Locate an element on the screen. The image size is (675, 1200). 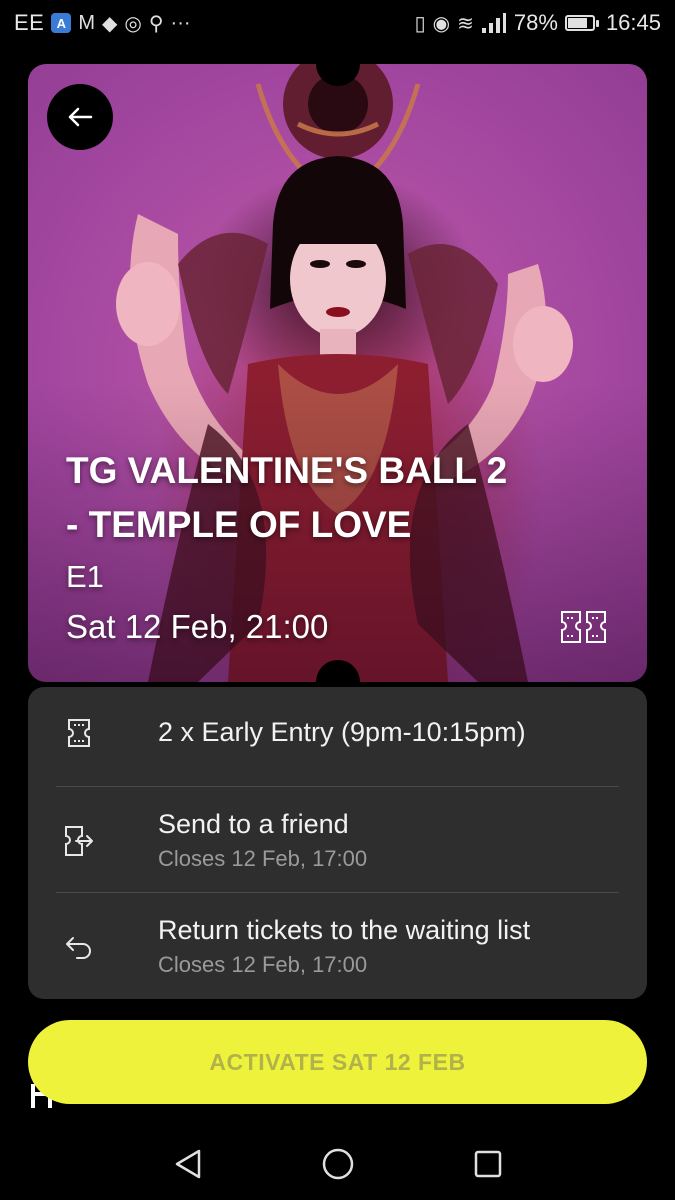
gmail-icon: M is located at coordinates (87, 22).